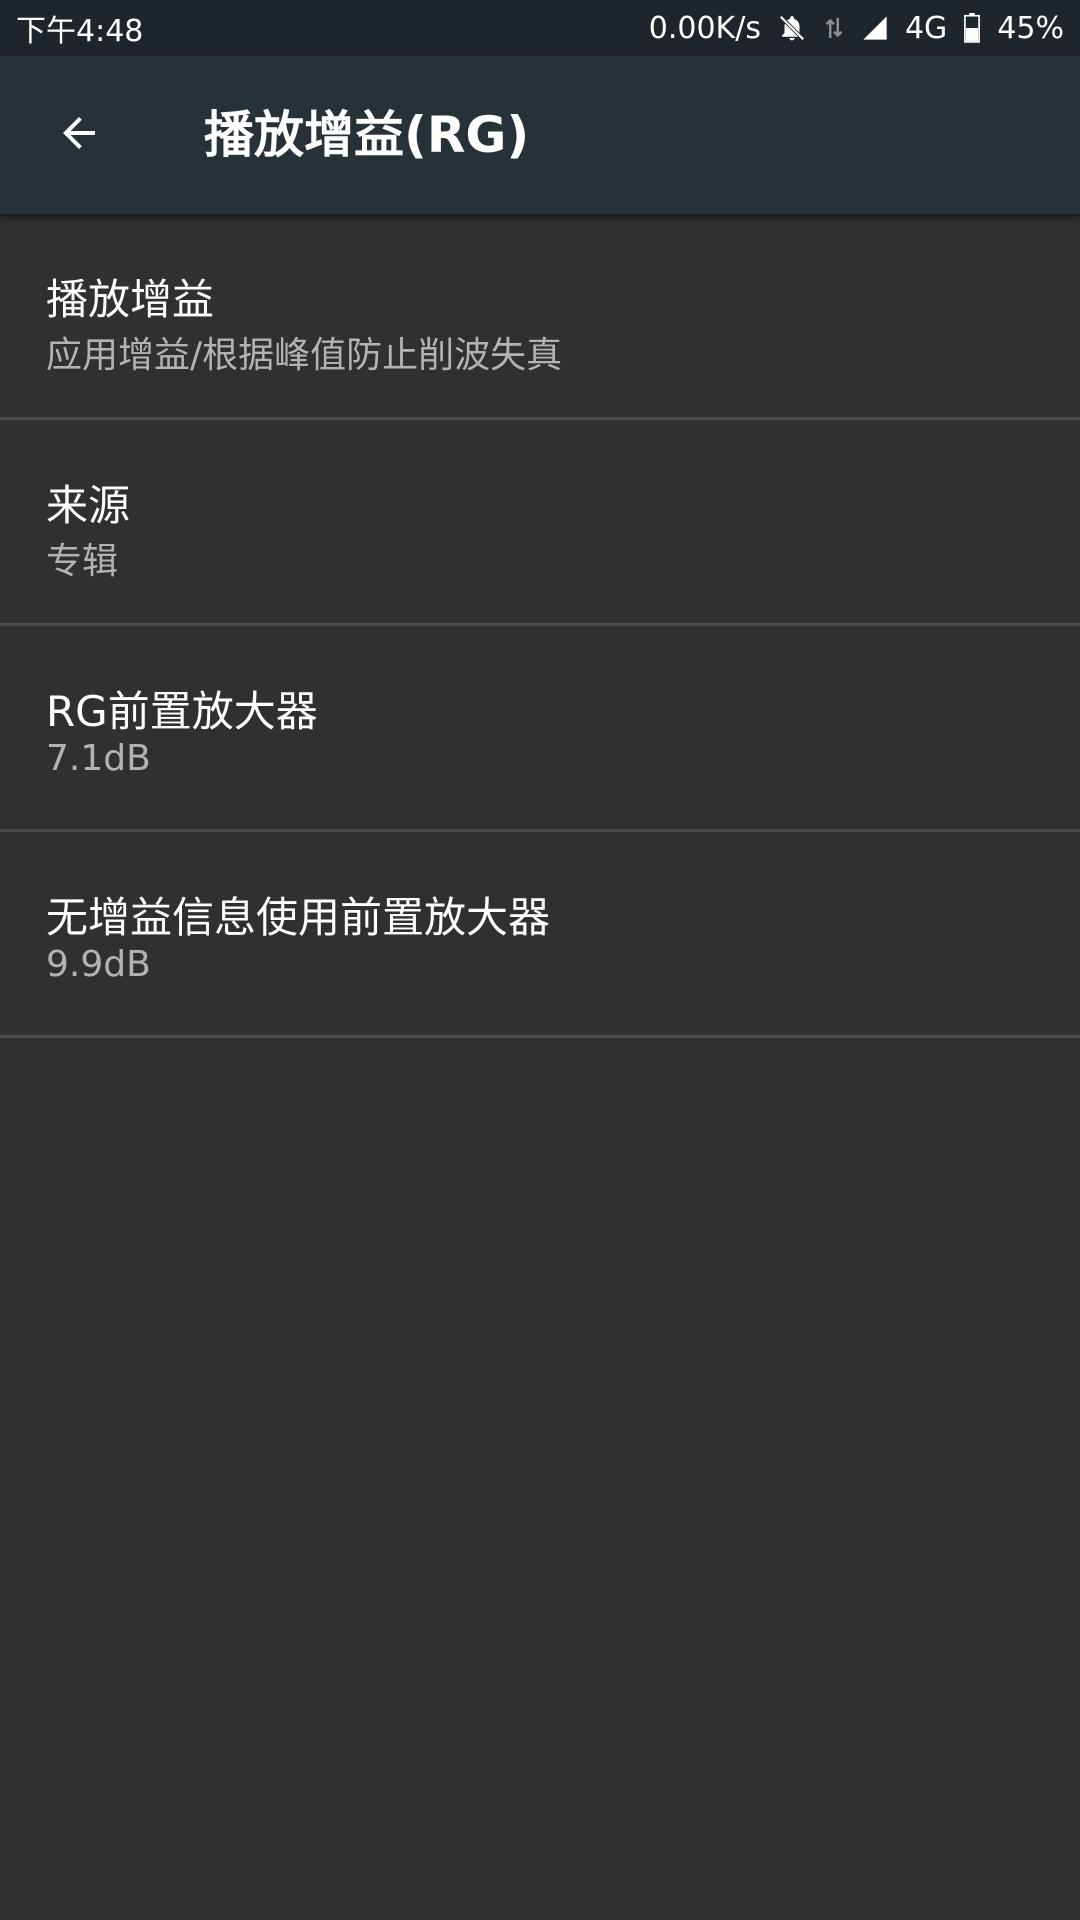  I want to click on setting-title: 播放增益, so click(130, 299).